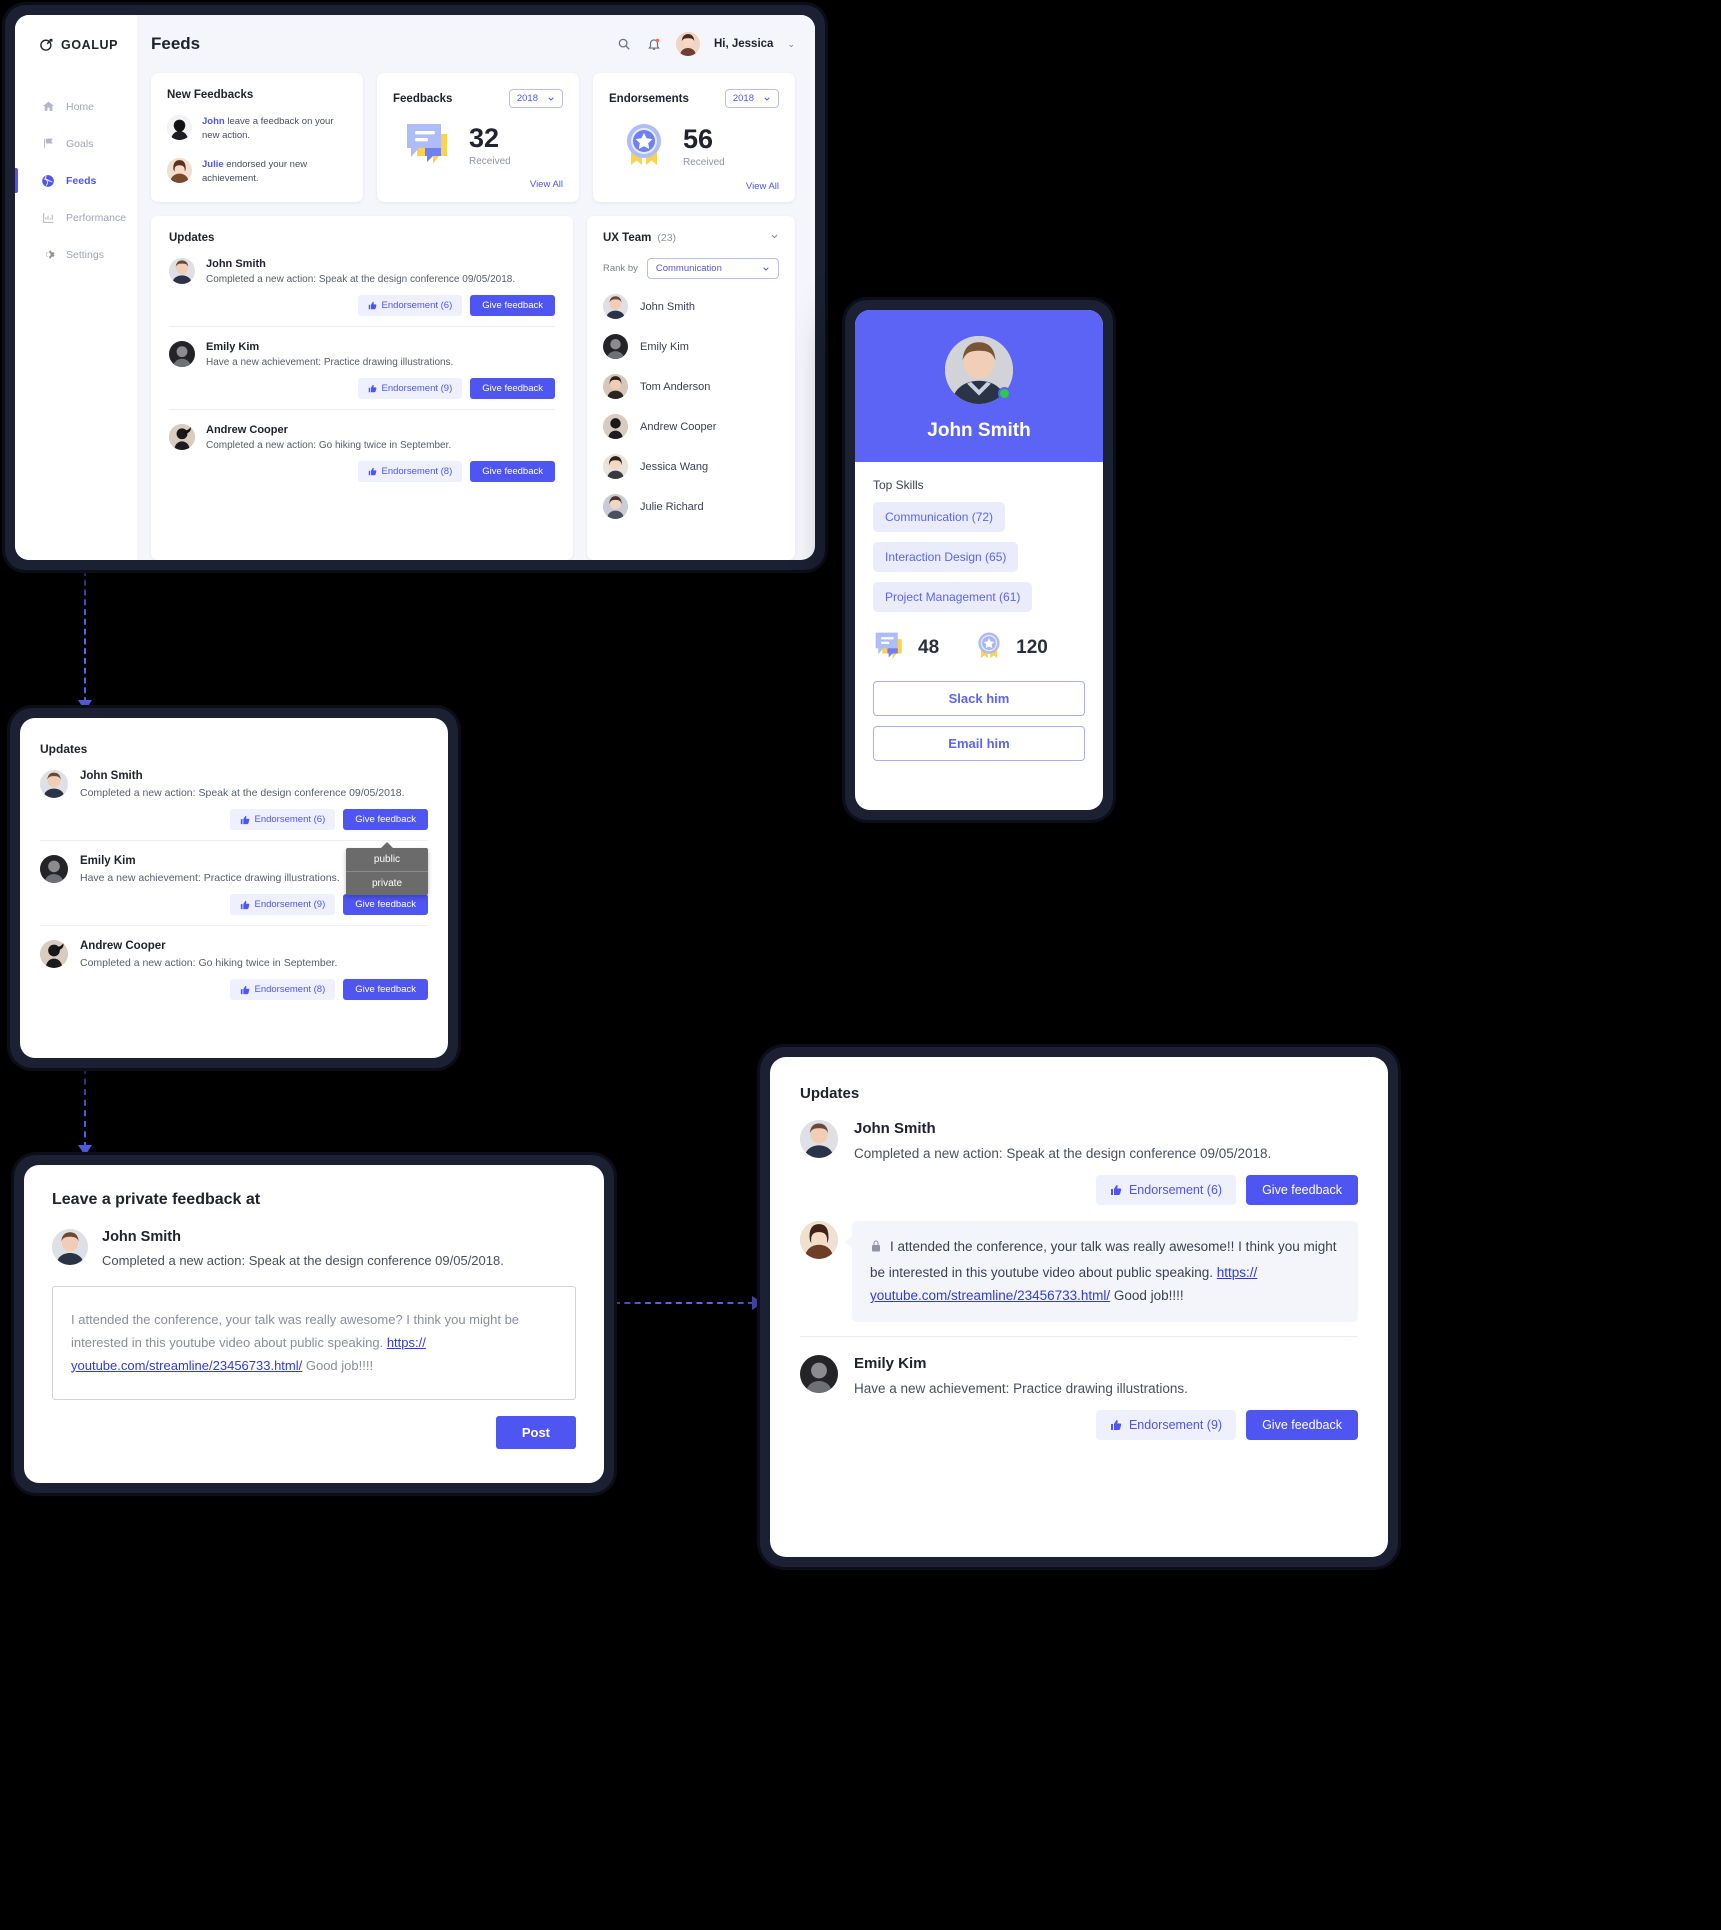 This screenshot has height=1930, width=1721. Describe the element at coordinates (691, 426) in the screenshot. I see `list-item: Andrew Cooper` at that location.